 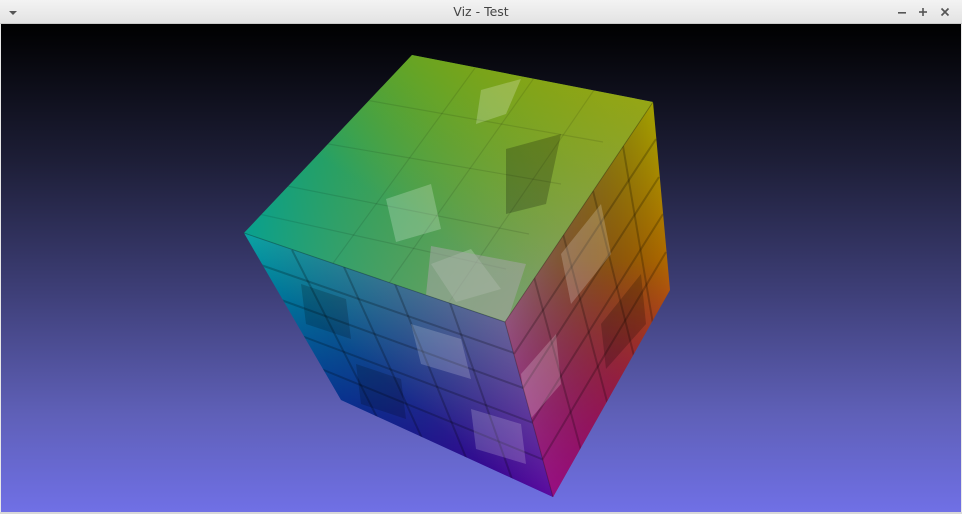 I want to click on minimize-icon, so click(x=902, y=12).